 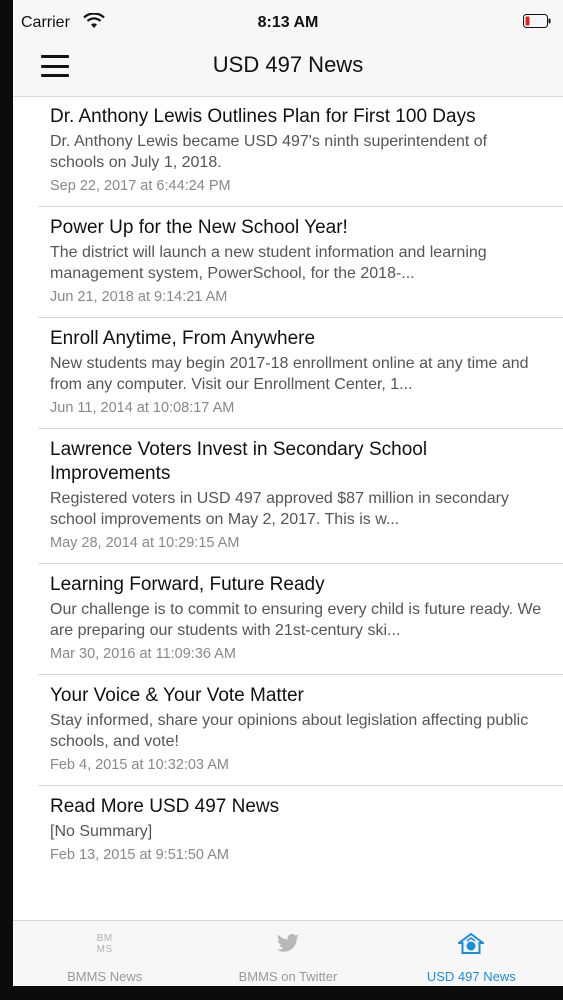 I want to click on bmms-logo-line1: BM, so click(x=104, y=938).